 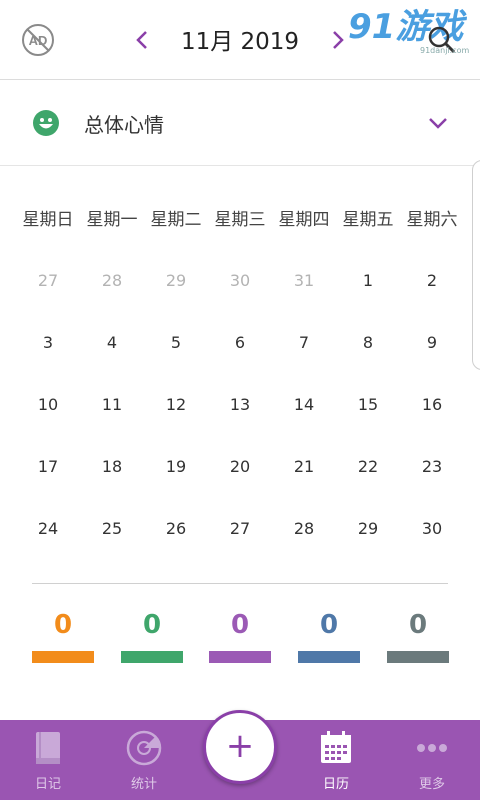 What do you see at coordinates (112, 281) in the screenshot?
I see `calendar-day-other-month: 28` at bounding box center [112, 281].